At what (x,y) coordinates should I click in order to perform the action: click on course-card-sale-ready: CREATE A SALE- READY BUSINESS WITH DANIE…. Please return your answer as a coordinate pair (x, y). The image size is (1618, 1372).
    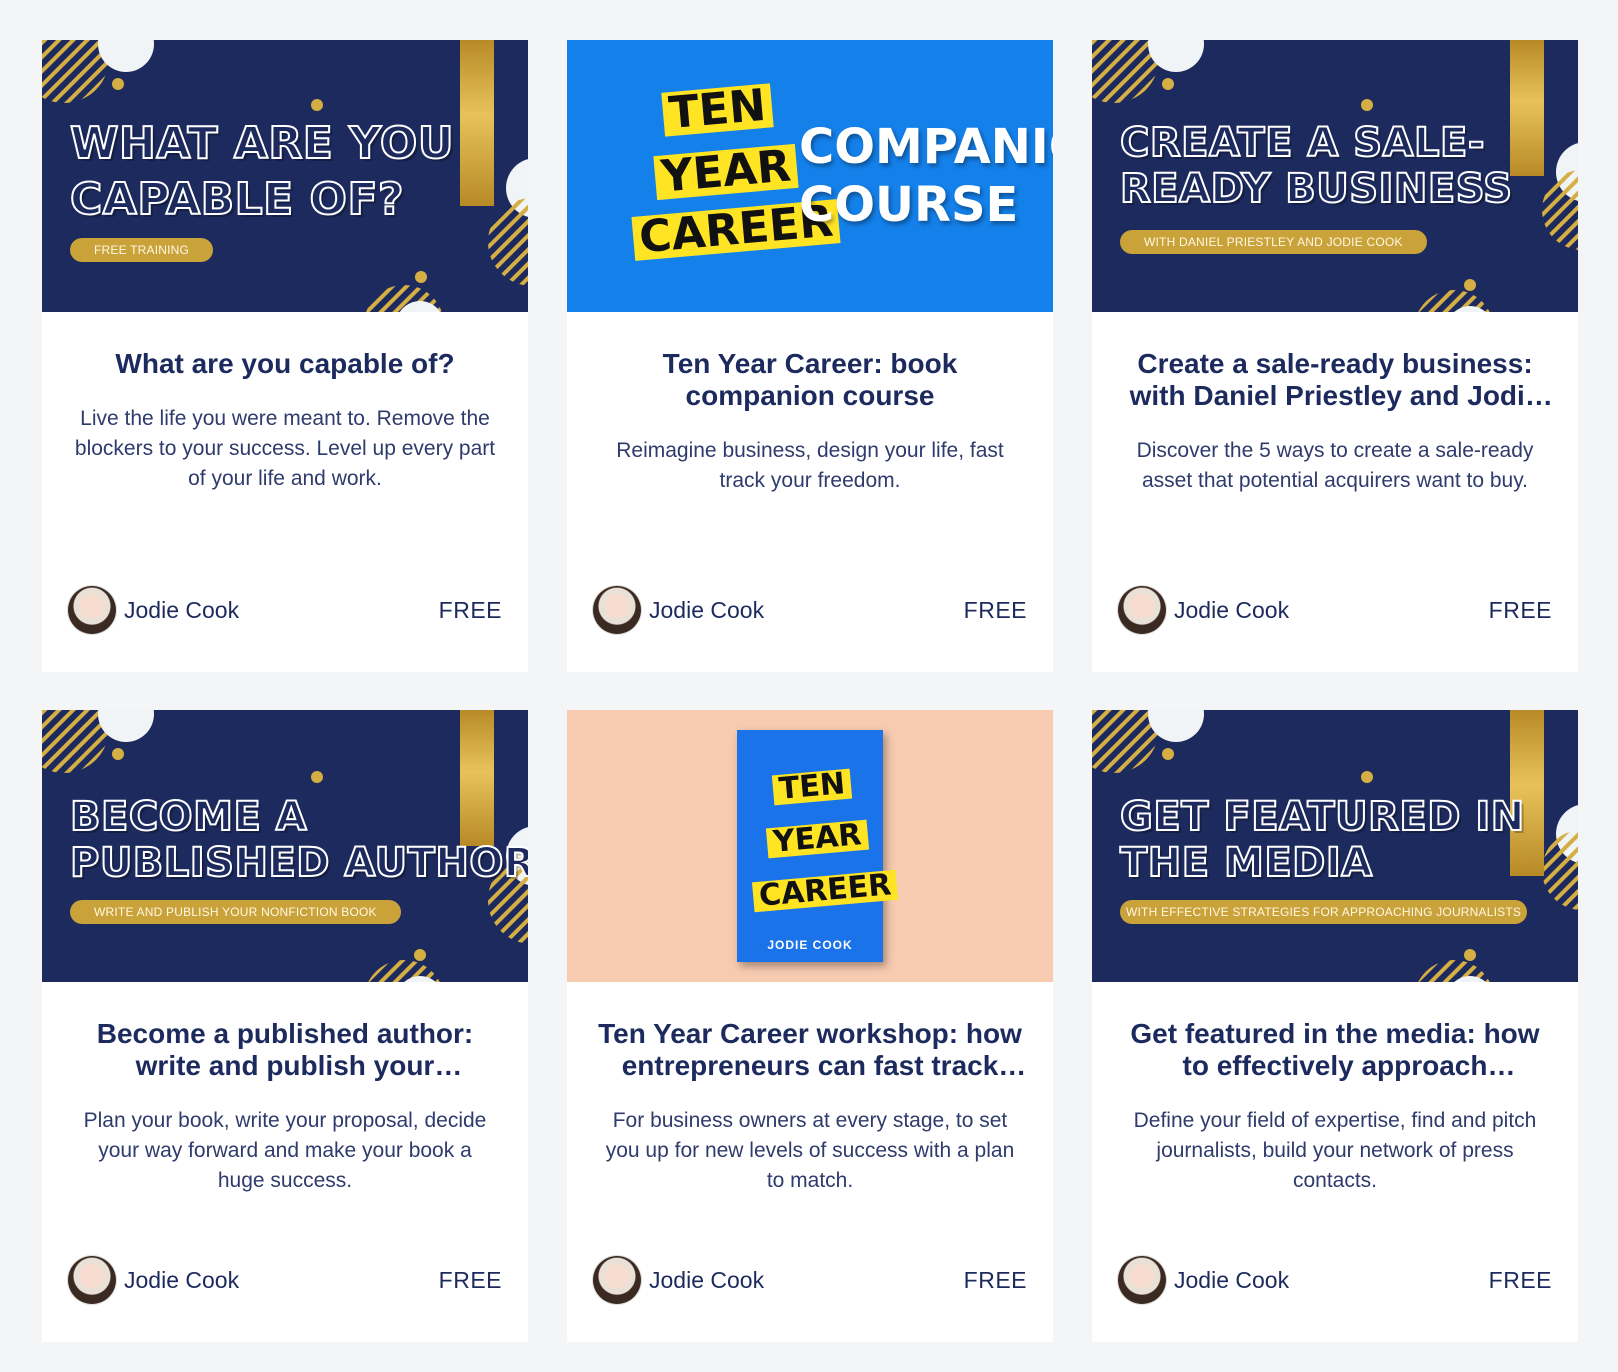
    Looking at the image, I should click on (1335, 356).